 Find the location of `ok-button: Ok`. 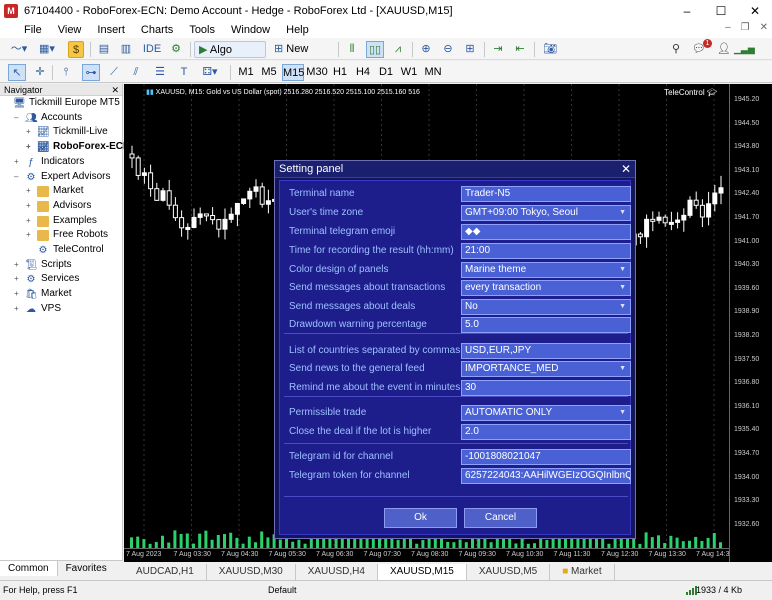

ok-button: Ok is located at coordinates (420, 518).